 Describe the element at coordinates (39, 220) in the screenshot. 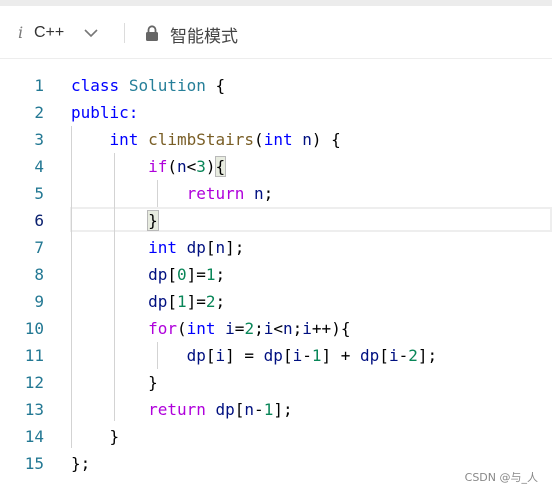

I see `line-number: 6` at that location.